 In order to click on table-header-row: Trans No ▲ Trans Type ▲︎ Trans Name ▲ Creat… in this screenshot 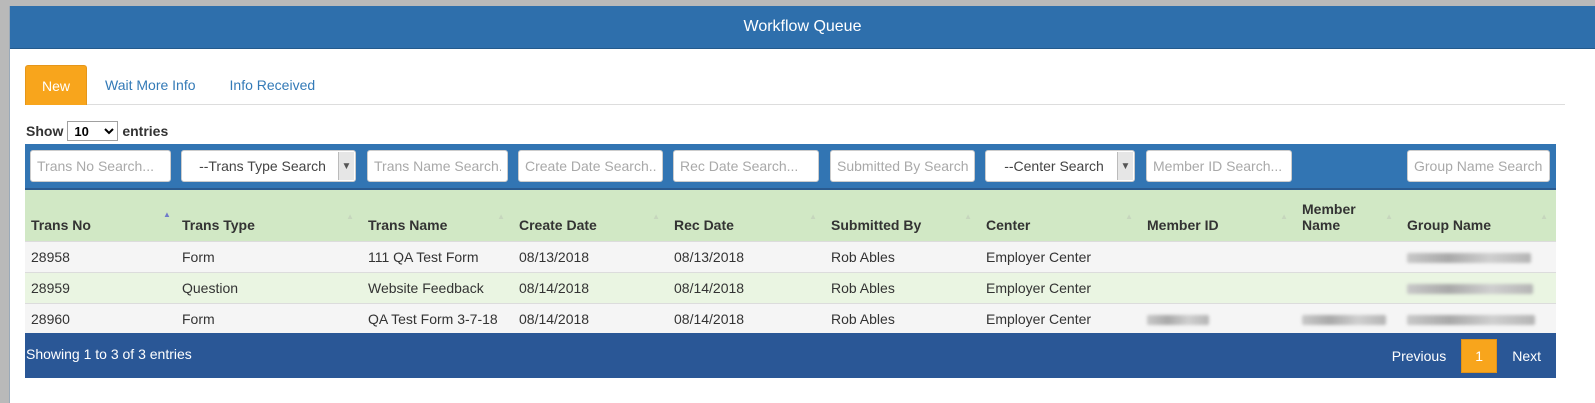, I will do `click(790, 214)`.